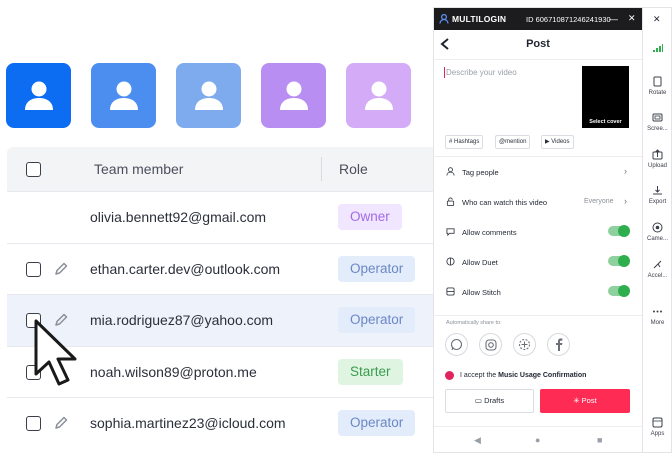  Describe the element at coordinates (222, 268) in the screenshot. I see `table-row: ethan.carter.dev@outlook.com Operator` at that location.